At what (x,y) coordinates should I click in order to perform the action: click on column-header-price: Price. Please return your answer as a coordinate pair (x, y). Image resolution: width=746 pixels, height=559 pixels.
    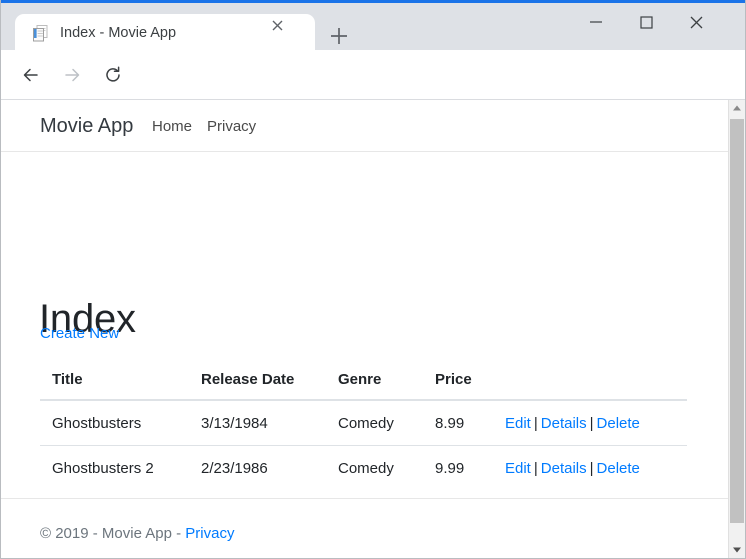
    Looking at the image, I should click on (470, 380).